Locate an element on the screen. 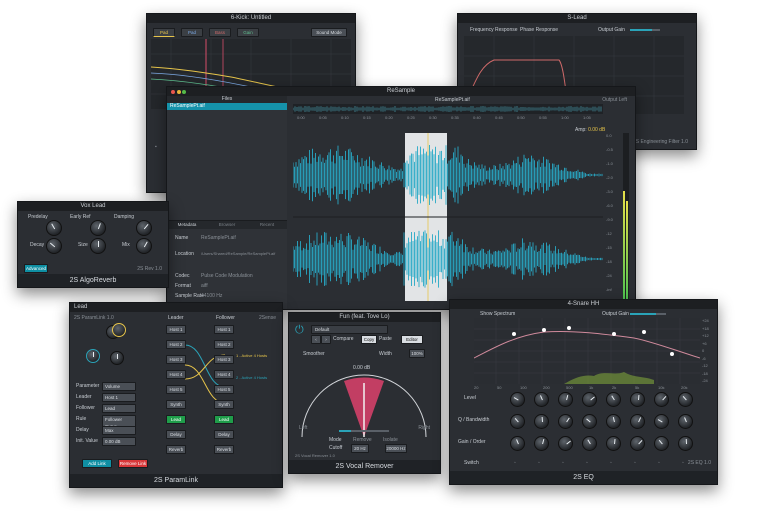 This screenshot has height=517, width=768. paste-button: Paste is located at coordinates (385, 339).